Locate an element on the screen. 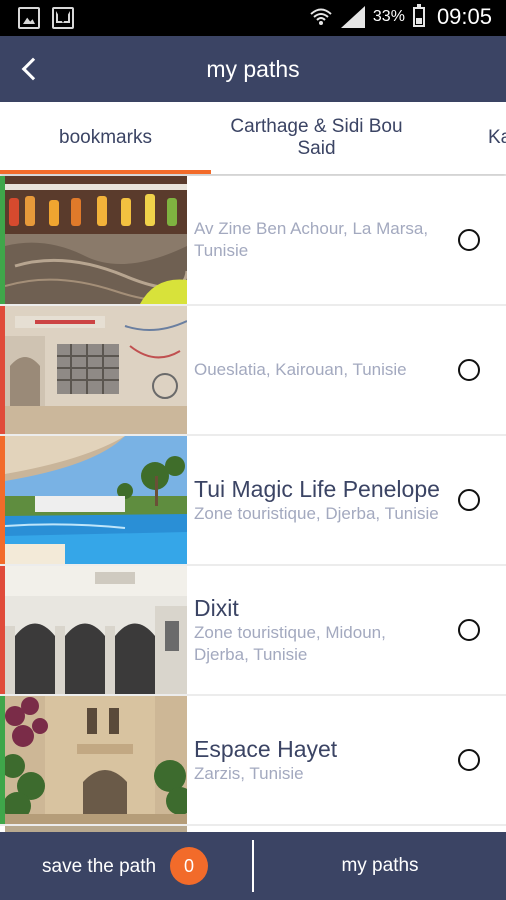 The height and width of the screenshot is (900, 506). gallery-icon is located at coordinates (29, 18).